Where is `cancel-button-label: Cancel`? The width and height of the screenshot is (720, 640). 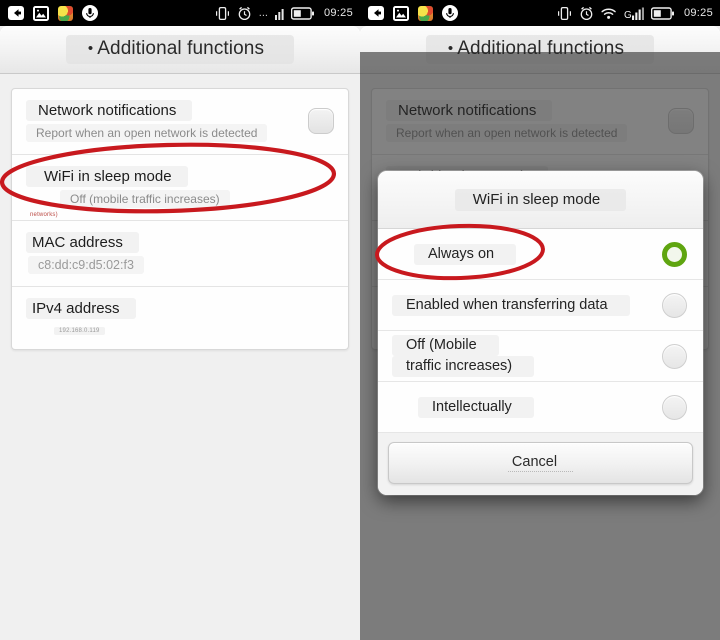 cancel-button-label: Cancel is located at coordinates (540, 463).